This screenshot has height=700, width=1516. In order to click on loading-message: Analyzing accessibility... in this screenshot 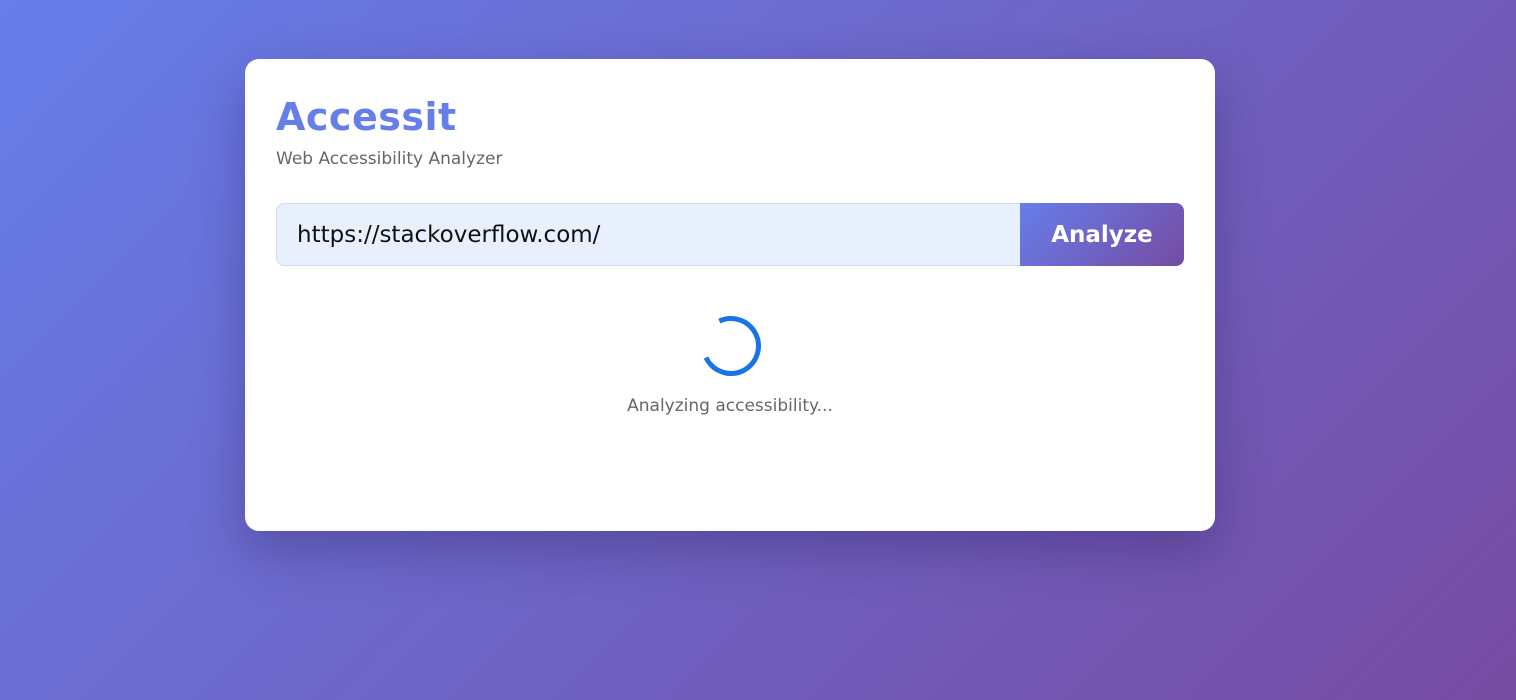, I will do `click(730, 406)`.